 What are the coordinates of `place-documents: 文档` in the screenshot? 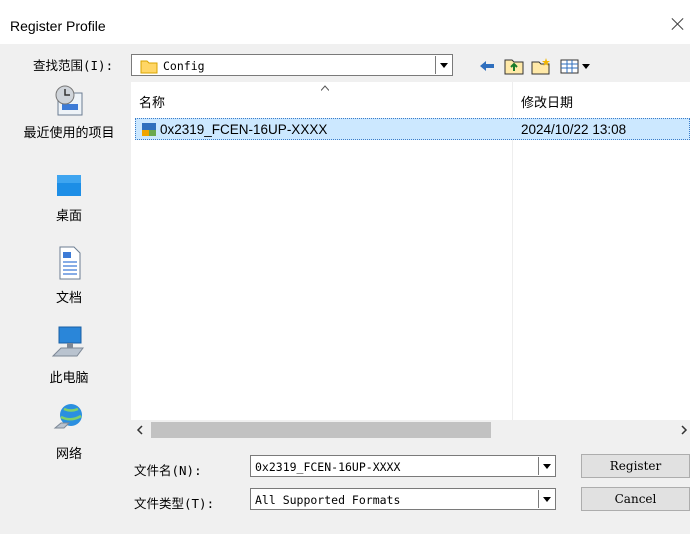 It's located at (69, 276).